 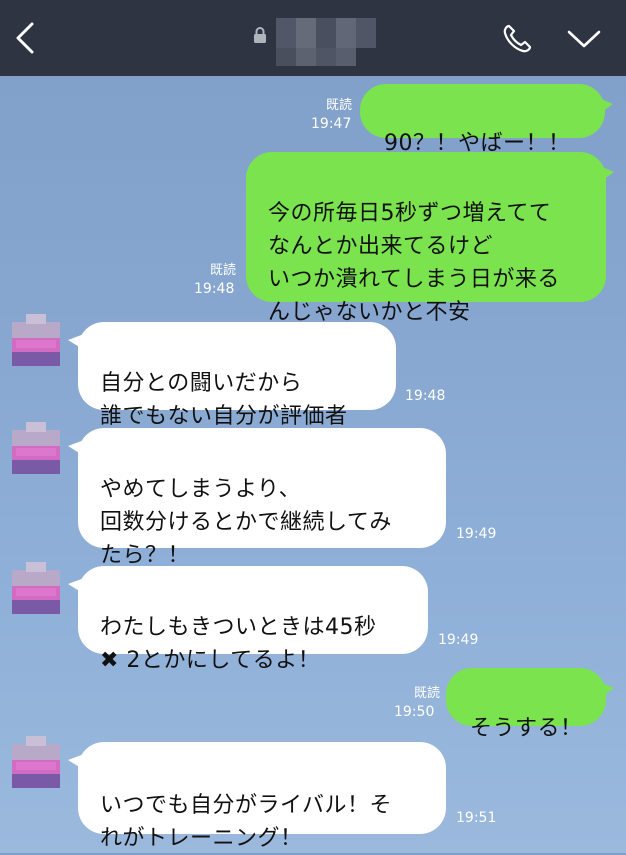 I want to click on message-bubble-theirs: いつでも自分がライバル！そ れがトレーニング！, so click(x=257, y=796).